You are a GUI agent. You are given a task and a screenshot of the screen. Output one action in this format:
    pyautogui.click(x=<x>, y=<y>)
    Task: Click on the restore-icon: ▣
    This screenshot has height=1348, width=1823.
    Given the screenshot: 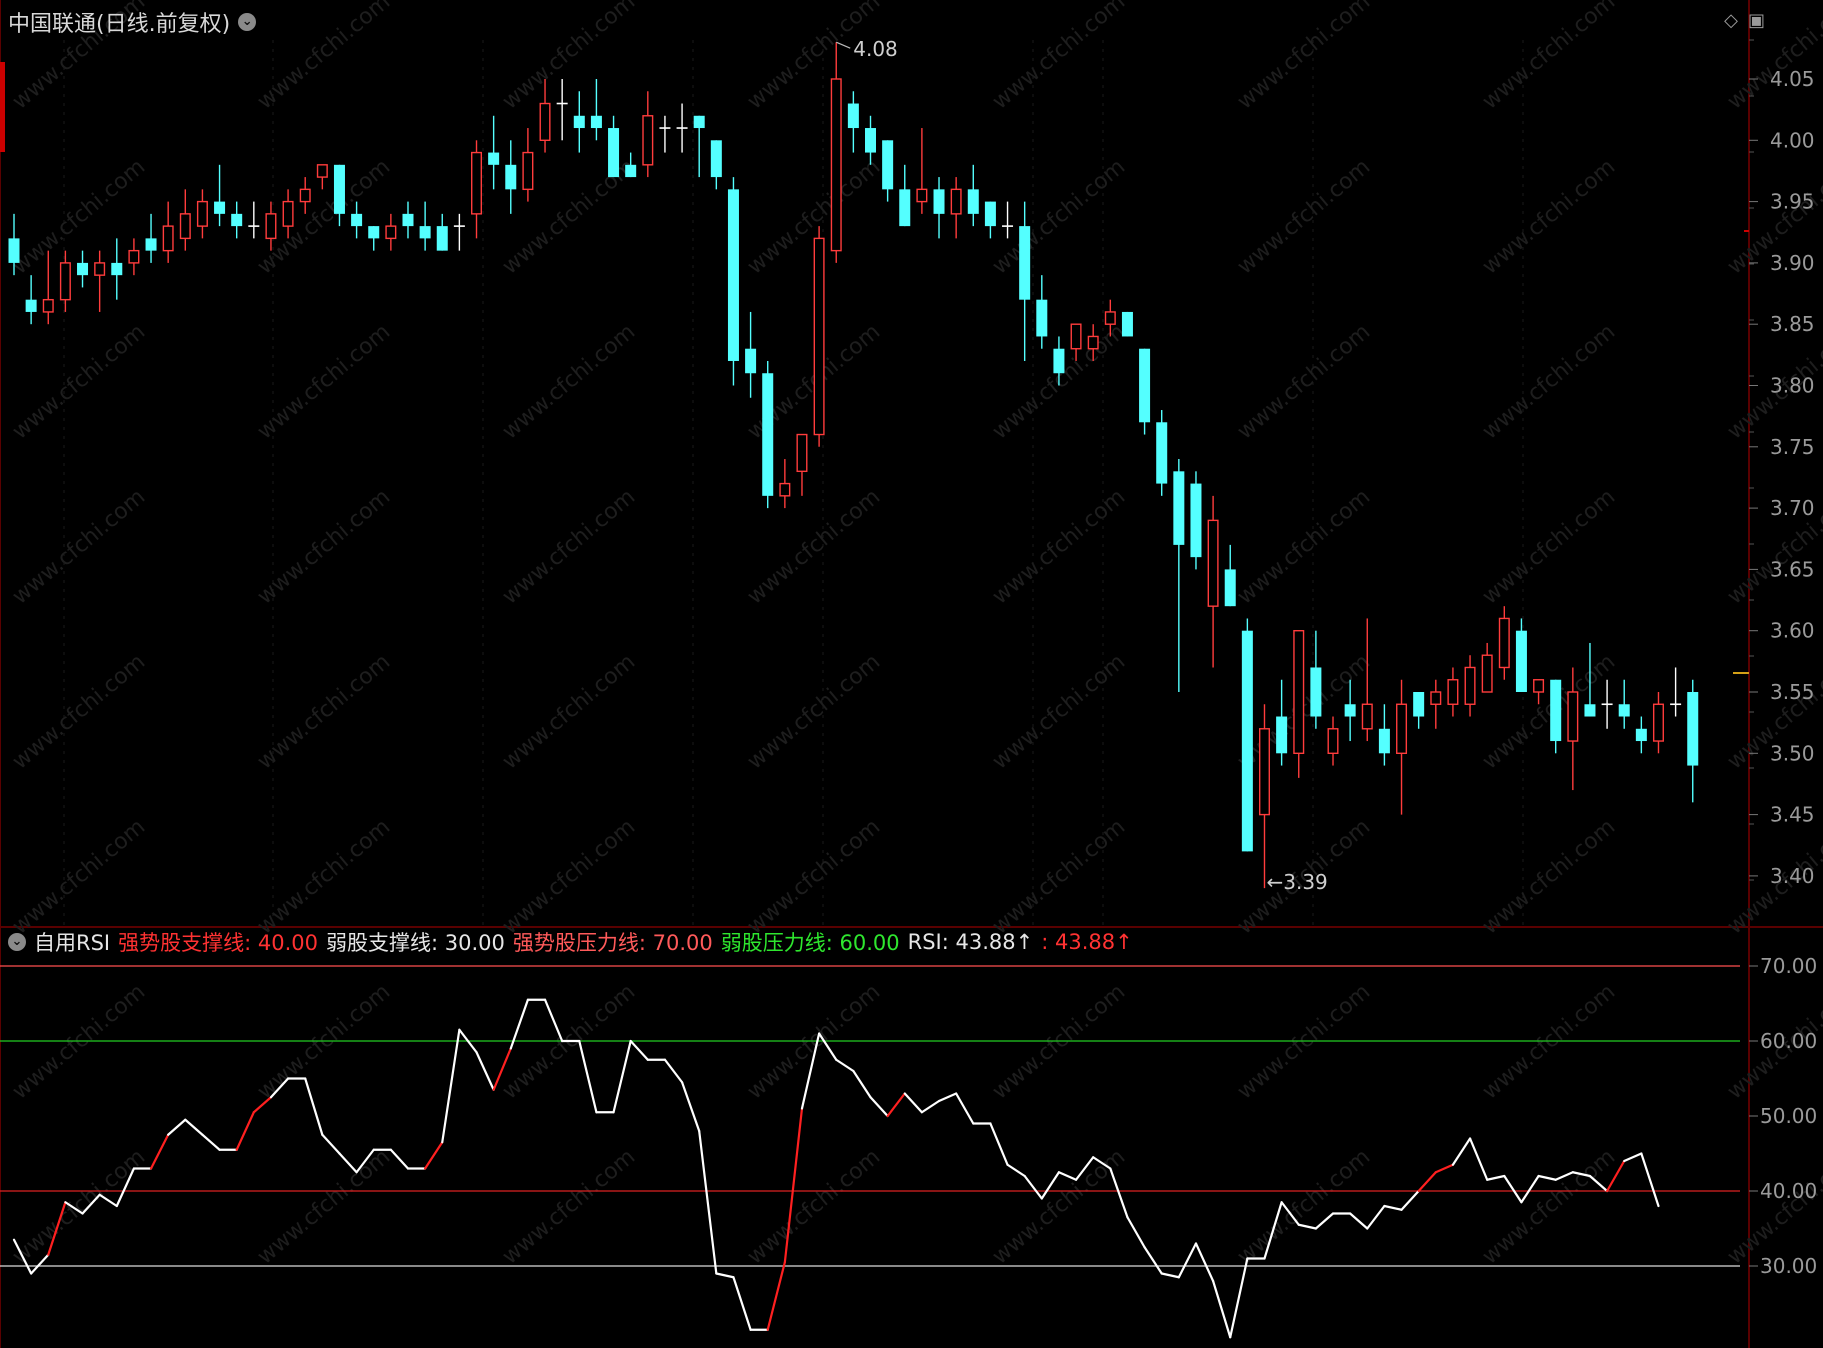 What is the action you would take?
    pyautogui.click(x=1756, y=20)
    